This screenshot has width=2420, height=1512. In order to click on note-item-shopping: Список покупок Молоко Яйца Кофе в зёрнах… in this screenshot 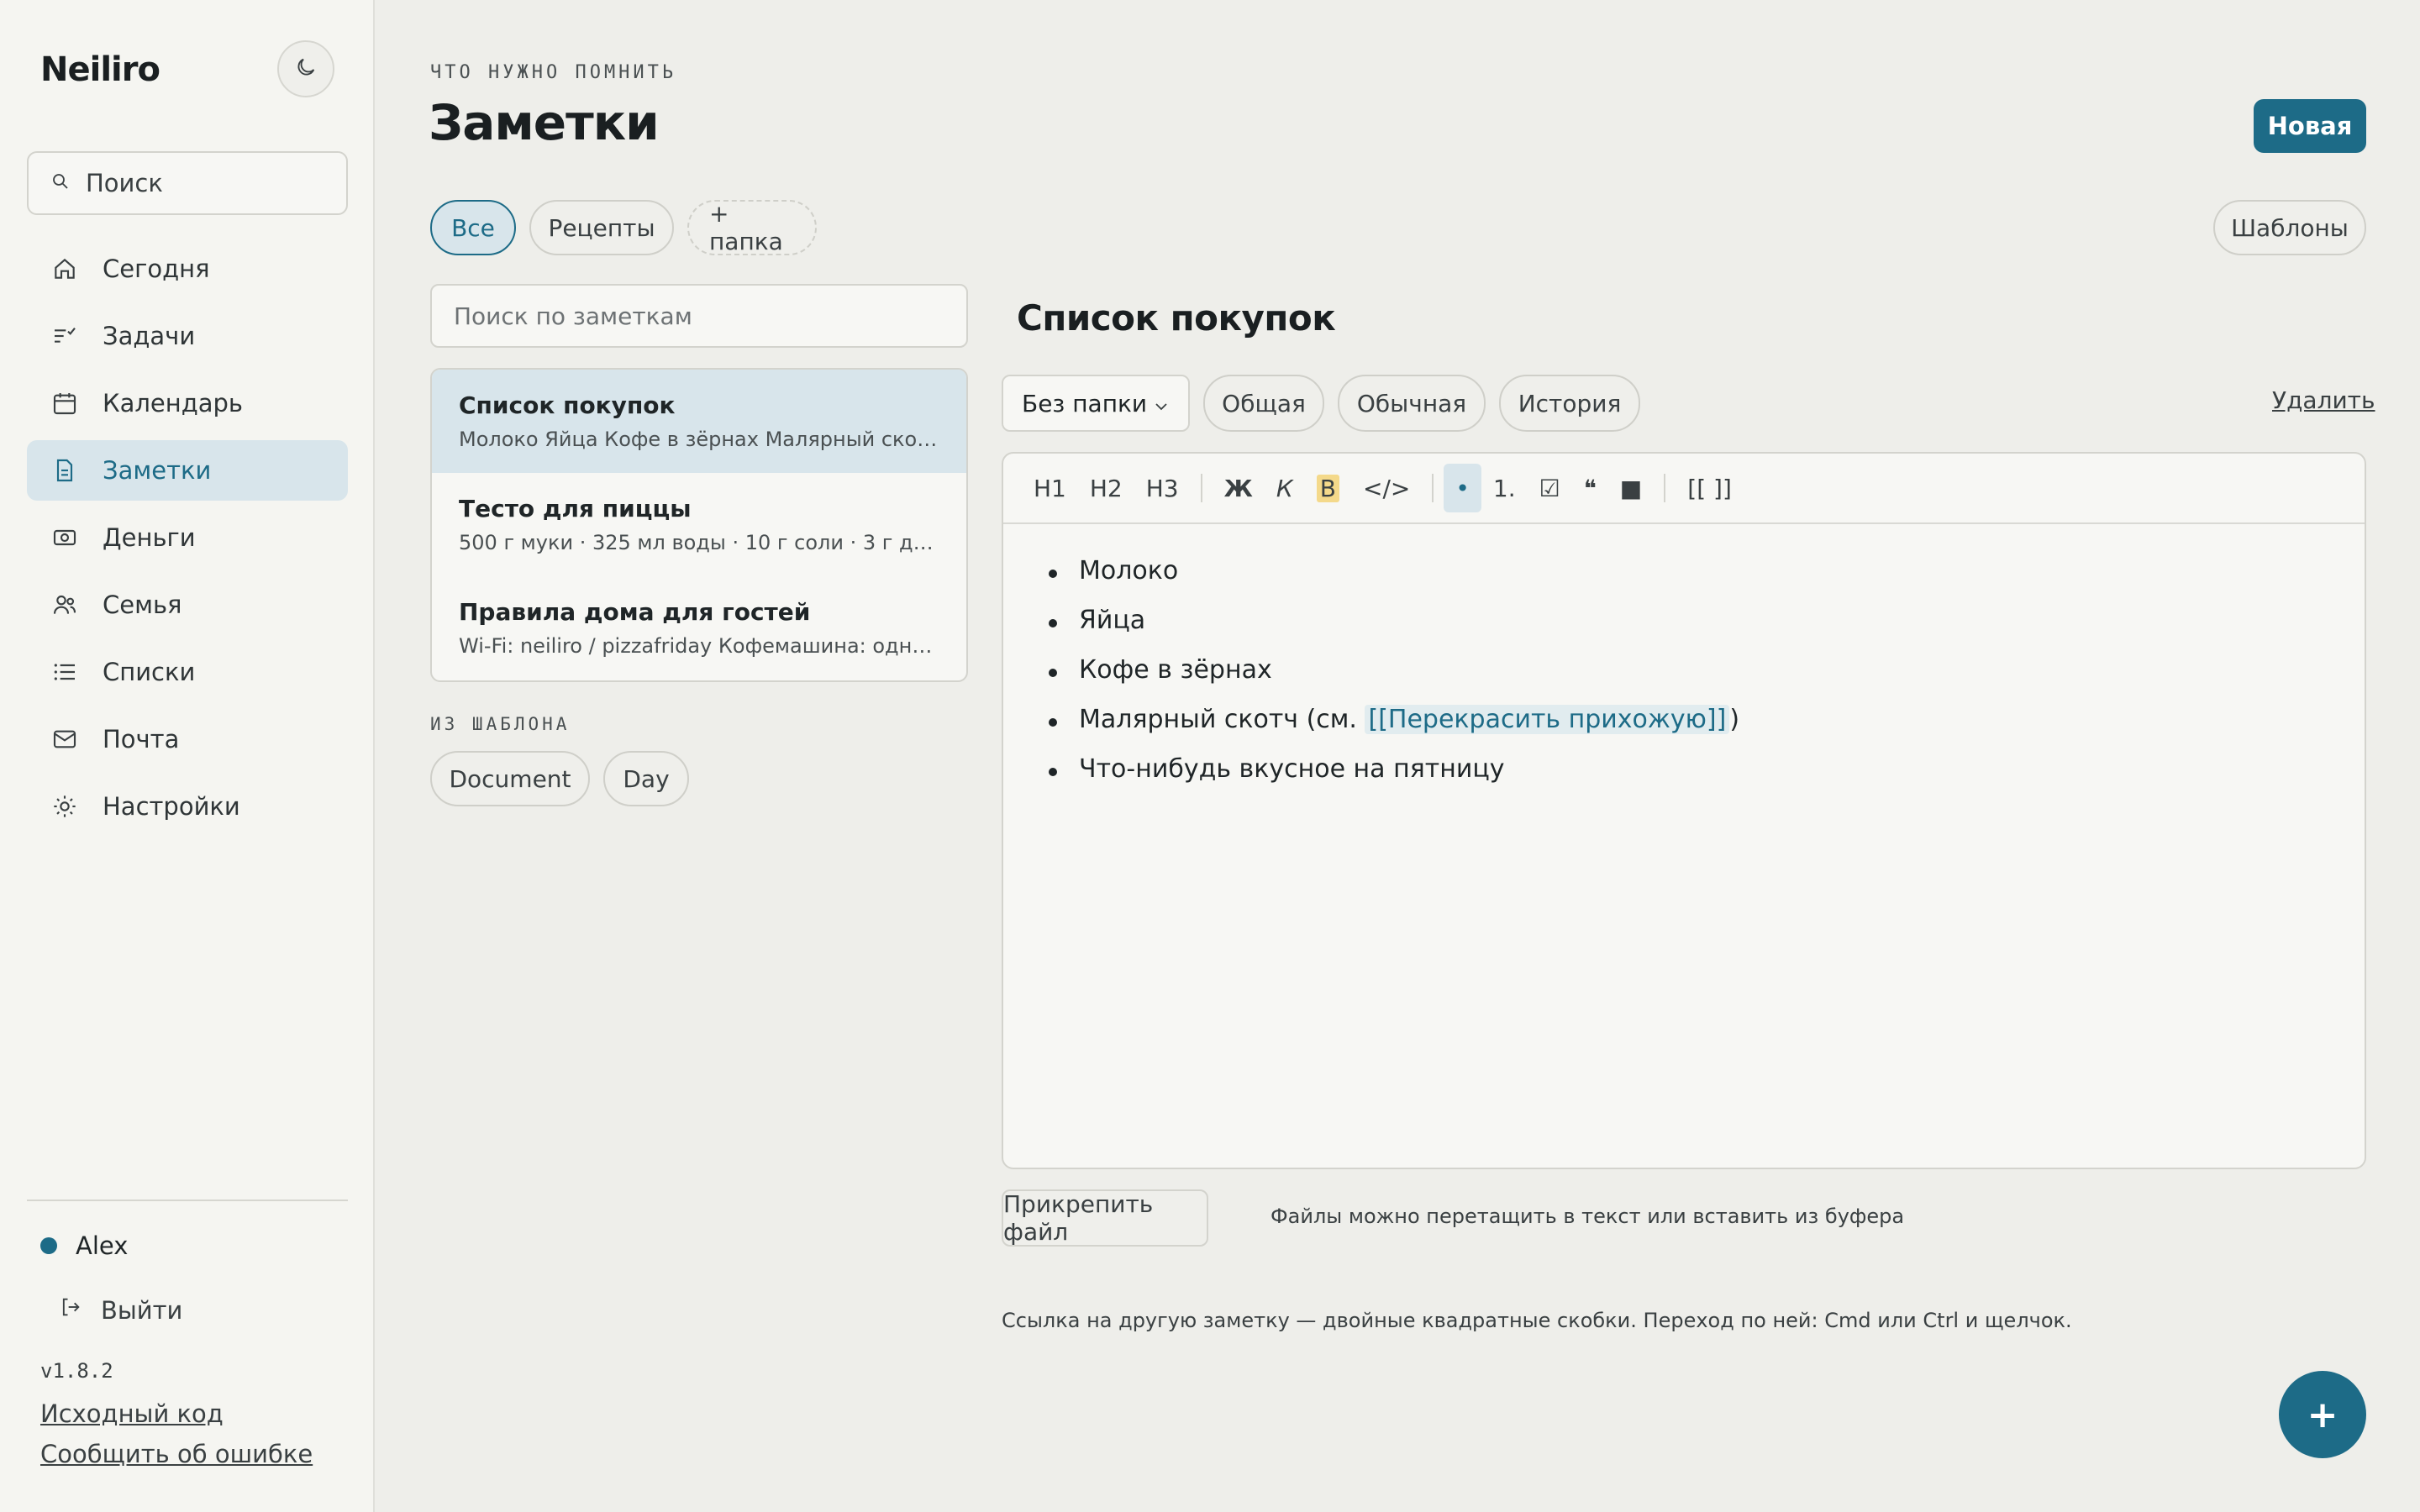, I will do `click(699, 421)`.